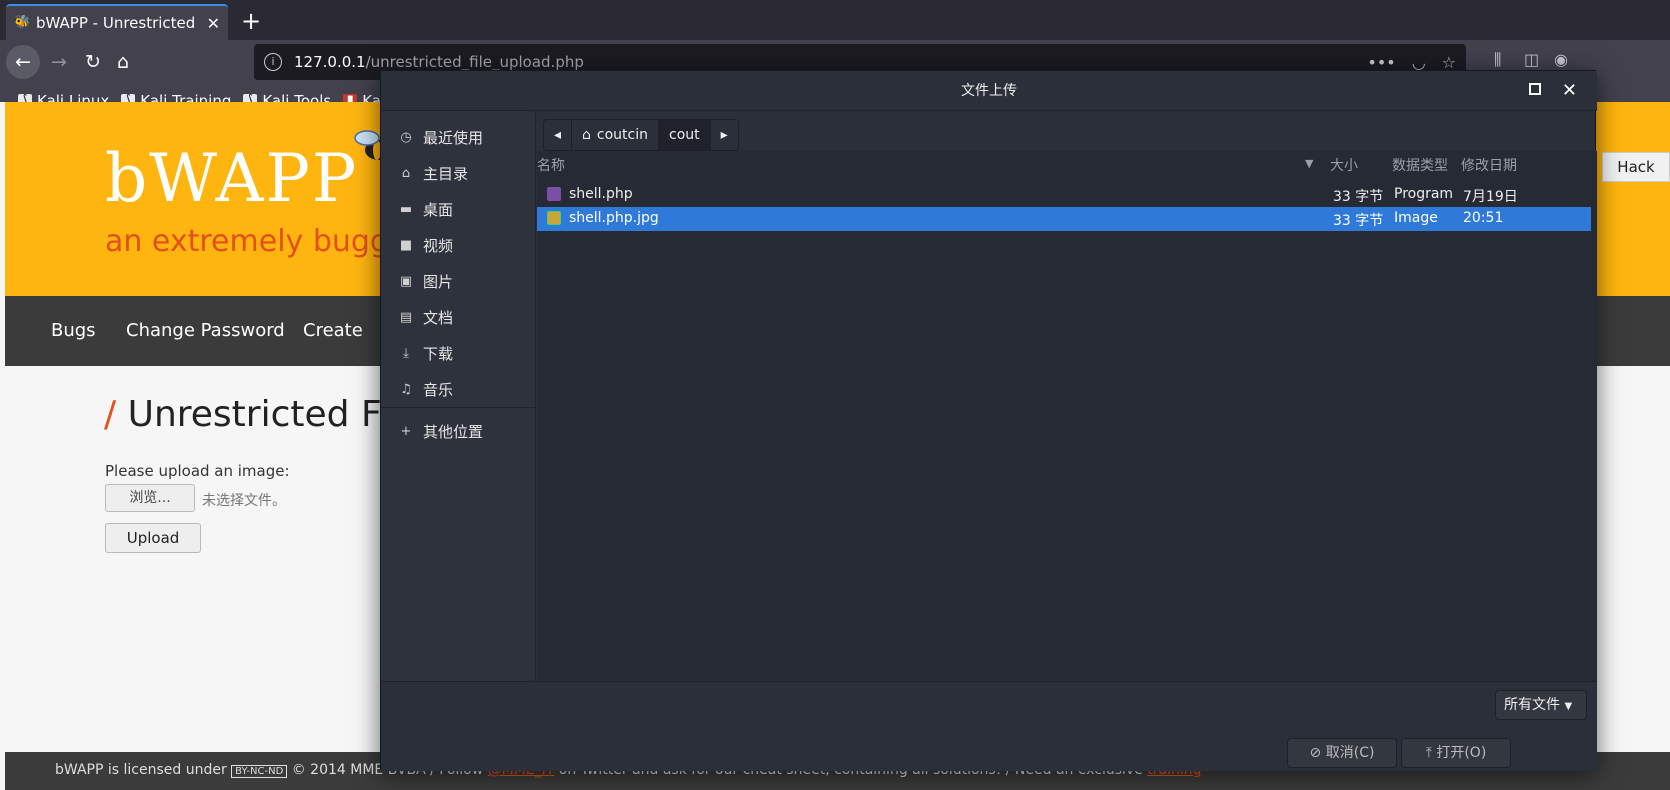 This screenshot has height=790, width=1670. I want to click on account-icon: ◉, so click(1561, 59).